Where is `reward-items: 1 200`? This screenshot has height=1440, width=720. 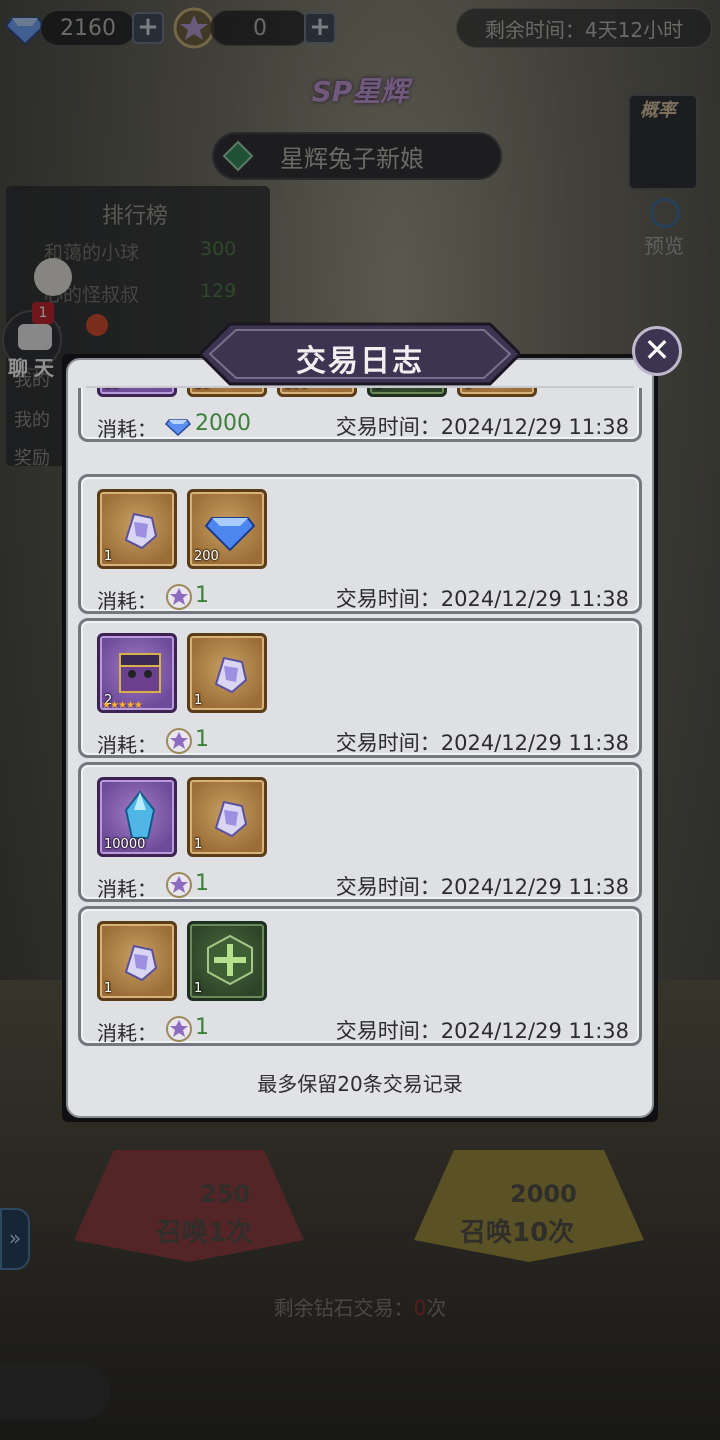 reward-items: 1 200 is located at coordinates (182, 530).